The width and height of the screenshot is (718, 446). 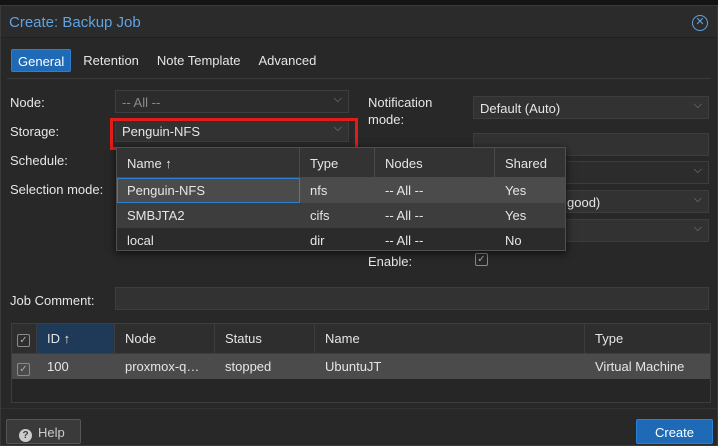 I want to click on enable-label: Enable:, so click(x=390, y=261).